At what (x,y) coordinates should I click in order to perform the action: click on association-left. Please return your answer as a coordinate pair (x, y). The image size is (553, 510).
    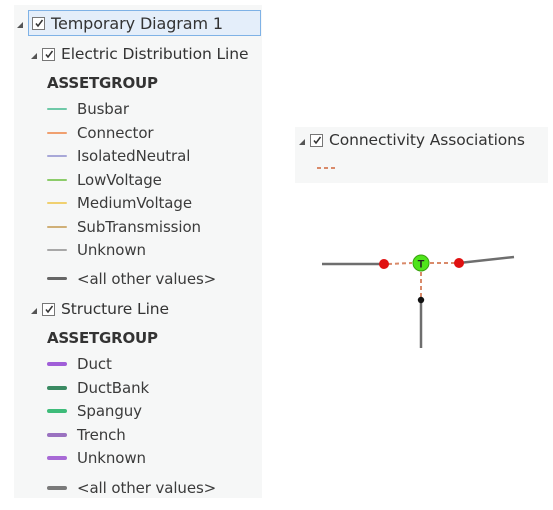
    Looking at the image, I should click on (400, 263).